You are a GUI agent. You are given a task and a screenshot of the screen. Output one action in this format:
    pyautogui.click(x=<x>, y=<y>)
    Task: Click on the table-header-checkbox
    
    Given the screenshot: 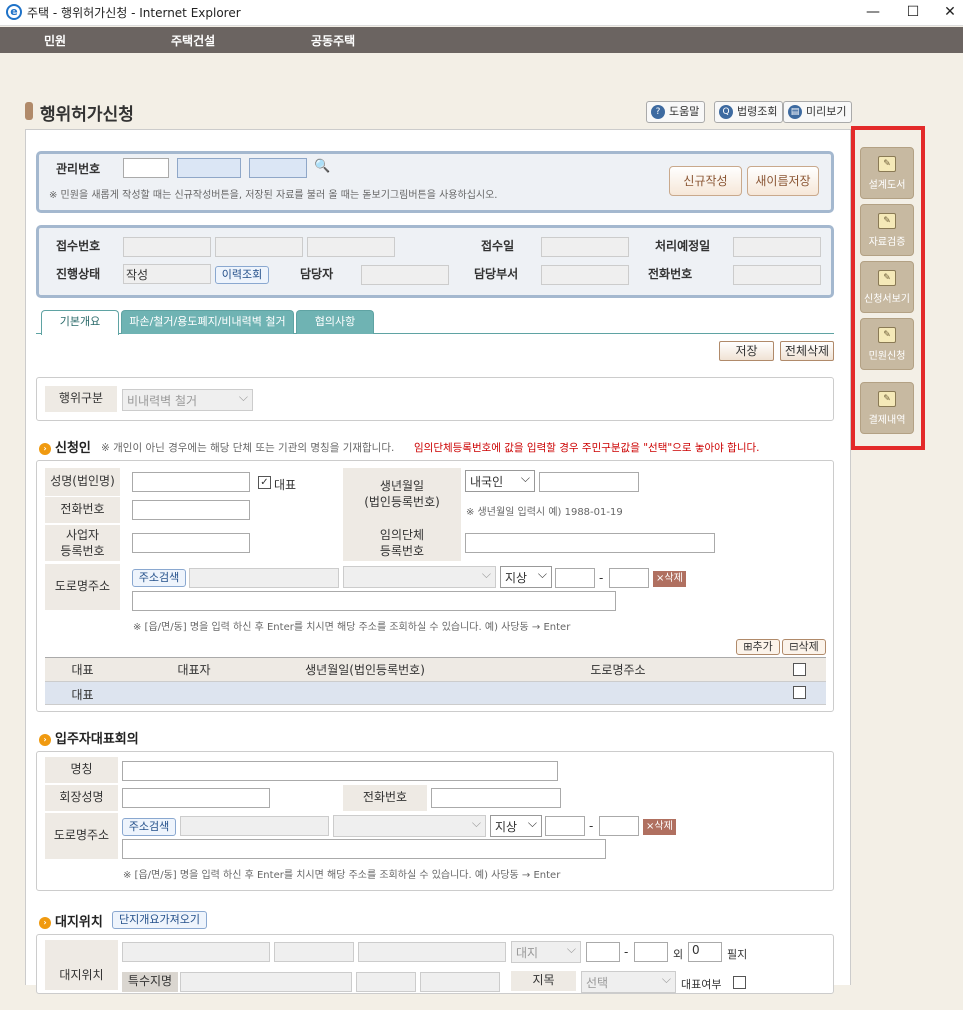 What is the action you would take?
    pyautogui.click(x=799, y=669)
    